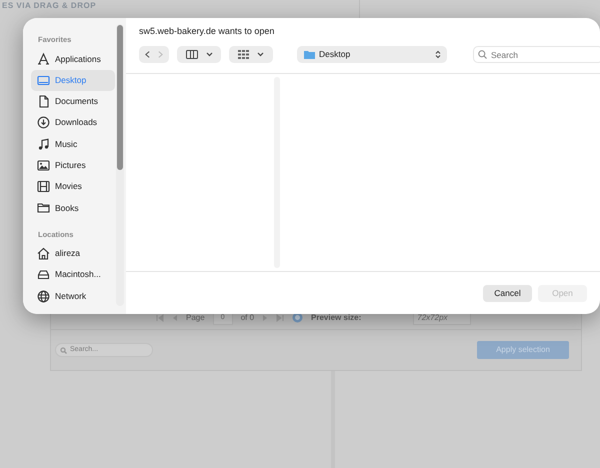 The width and height of the screenshot is (600, 468). I want to click on first-page-icon, so click(160, 318).